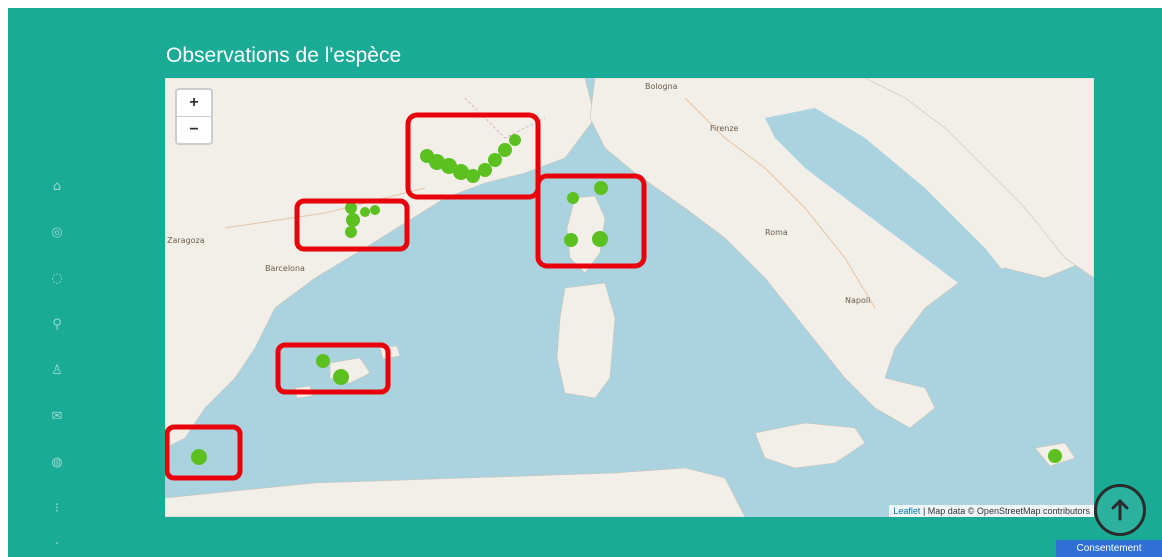 This screenshot has width=1162, height=557. Describe the element at coordinates (1006, 511) in the screenshot. I see `attribution-text: | Map data © OpenStreetMap contributors` at that location.